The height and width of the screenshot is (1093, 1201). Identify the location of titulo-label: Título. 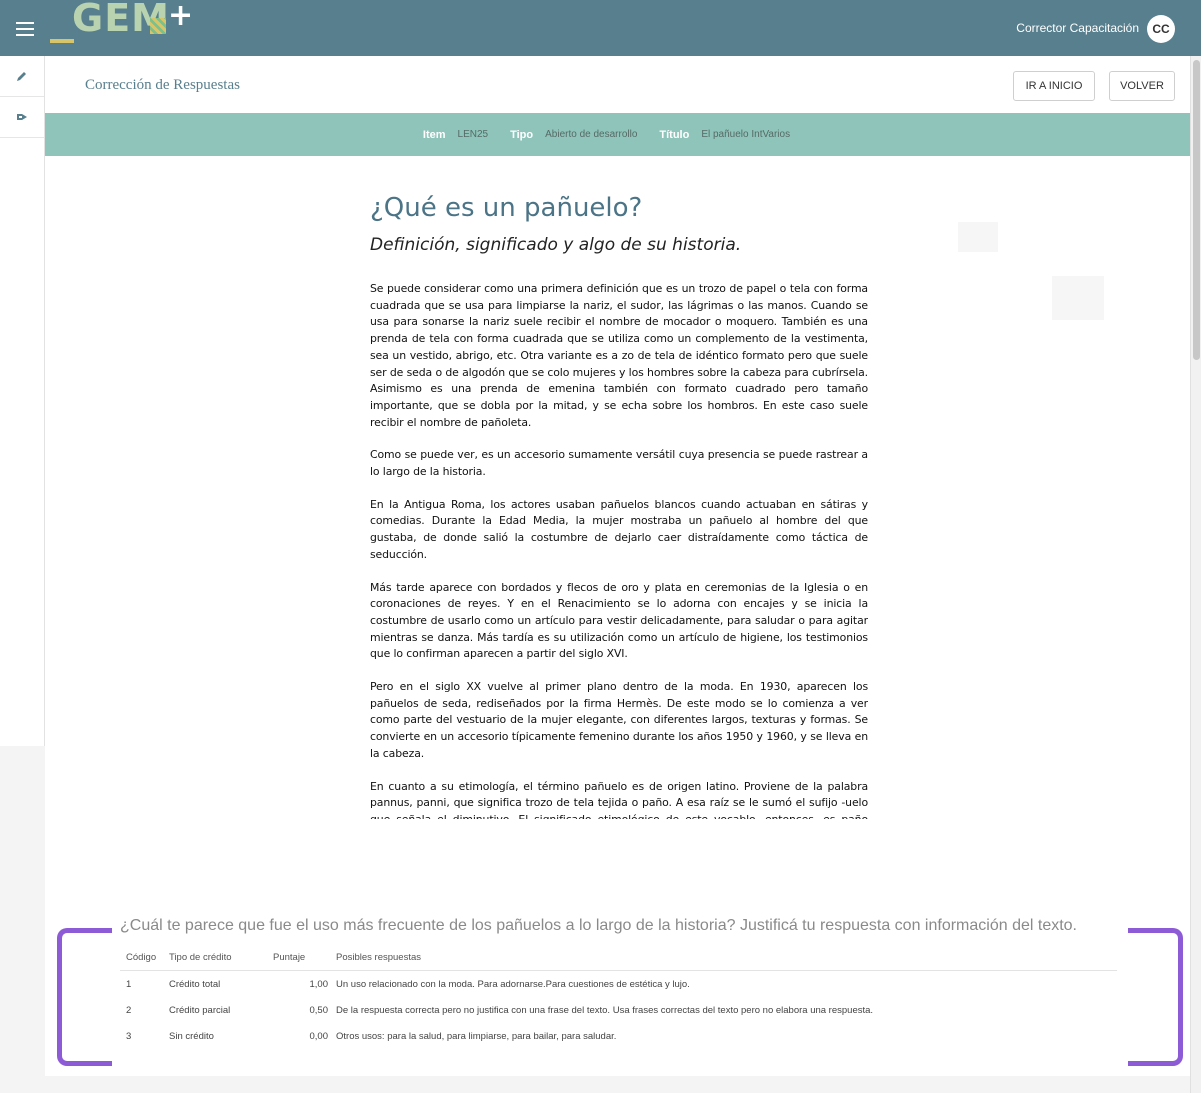
(674, 134).